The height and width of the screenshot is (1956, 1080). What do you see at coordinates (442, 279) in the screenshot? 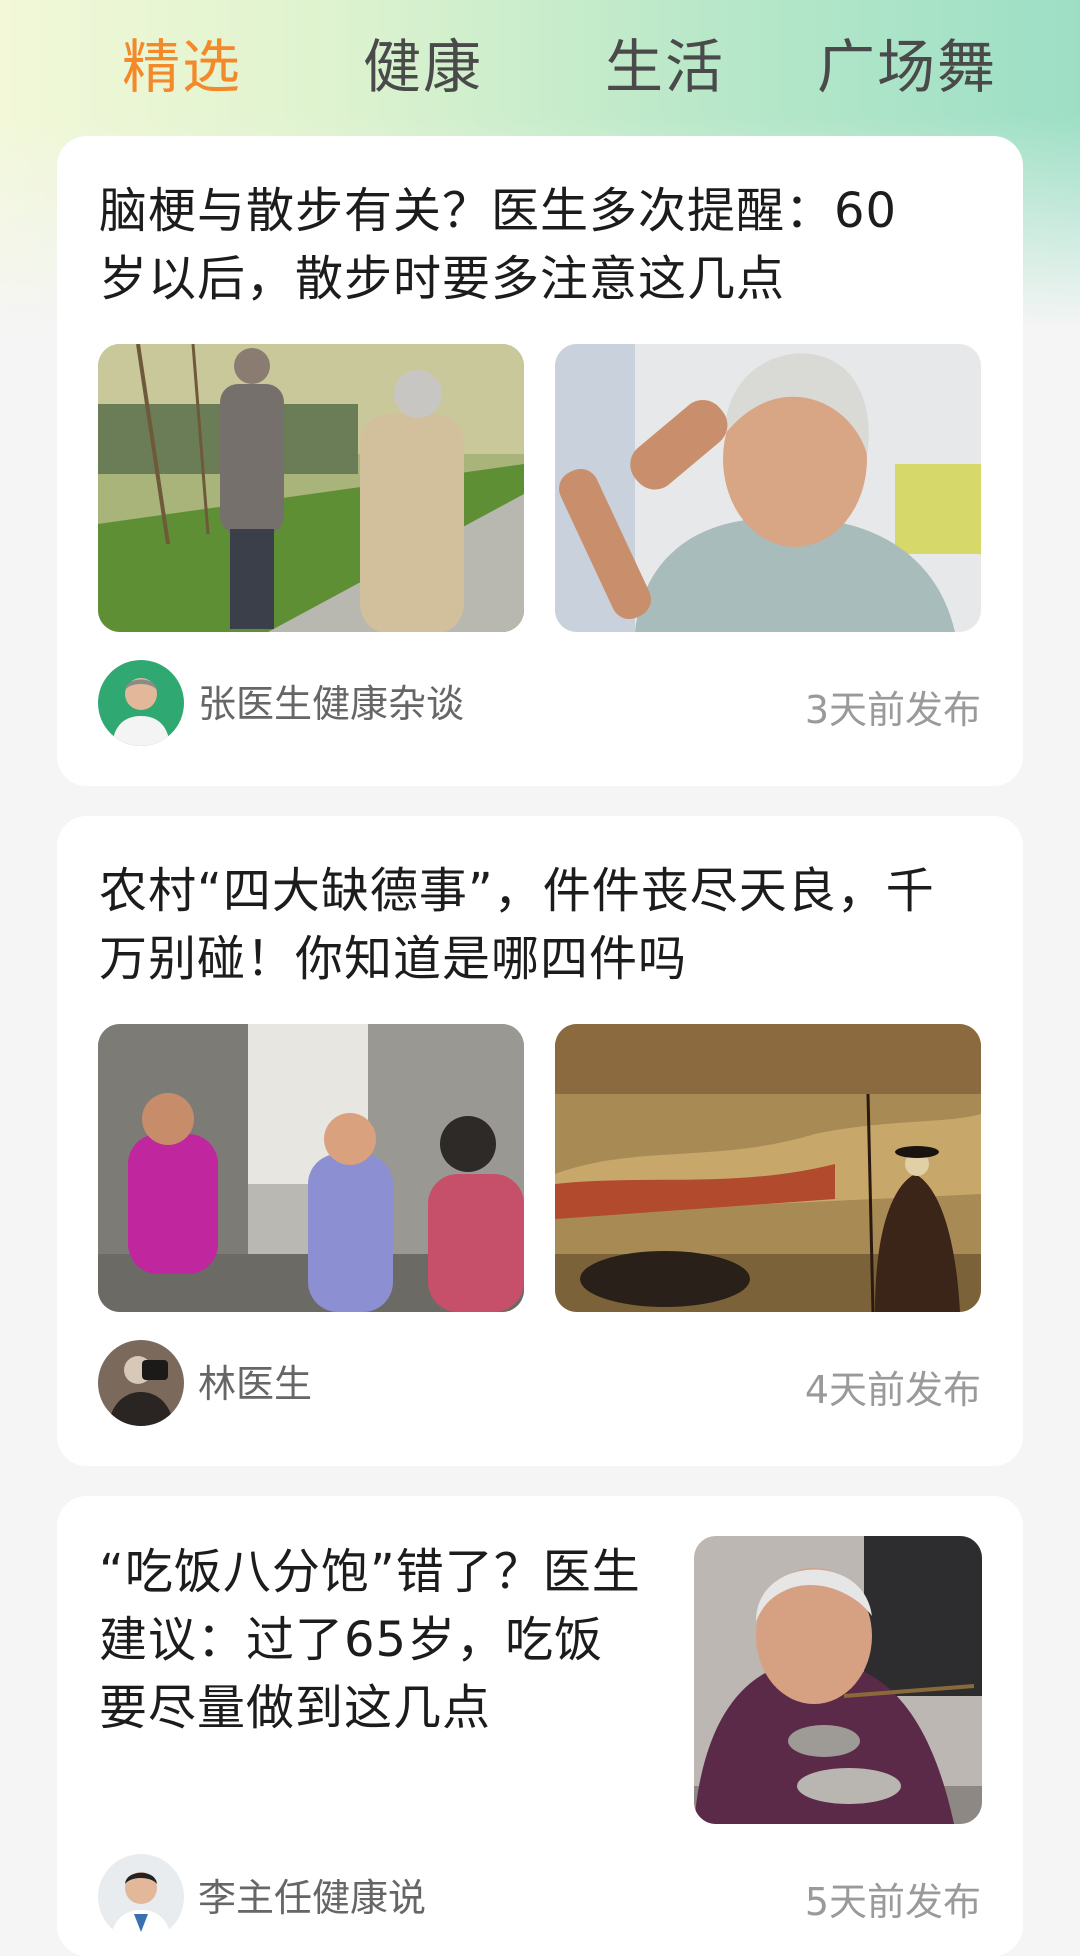
I see `article-title-line: 岁以后，散步时要多注意这几点` at bounding box center [442, 279].